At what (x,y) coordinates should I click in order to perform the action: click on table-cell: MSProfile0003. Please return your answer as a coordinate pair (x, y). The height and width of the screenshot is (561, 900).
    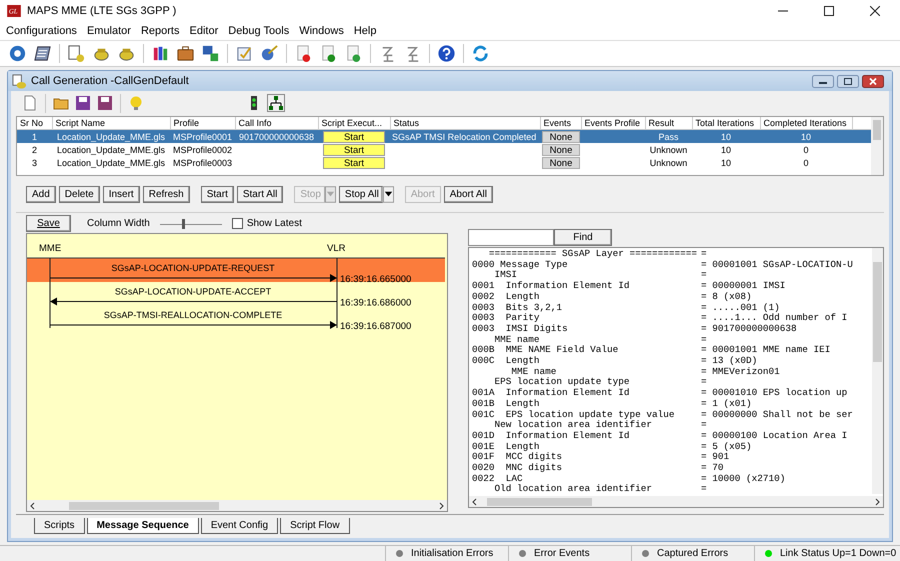
    Looking at the image, I should click on (202, 163).